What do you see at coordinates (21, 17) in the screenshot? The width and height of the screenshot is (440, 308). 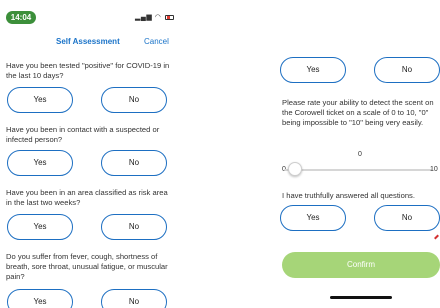 I see `status-time: 14:04` at bounding box center [21, 17].